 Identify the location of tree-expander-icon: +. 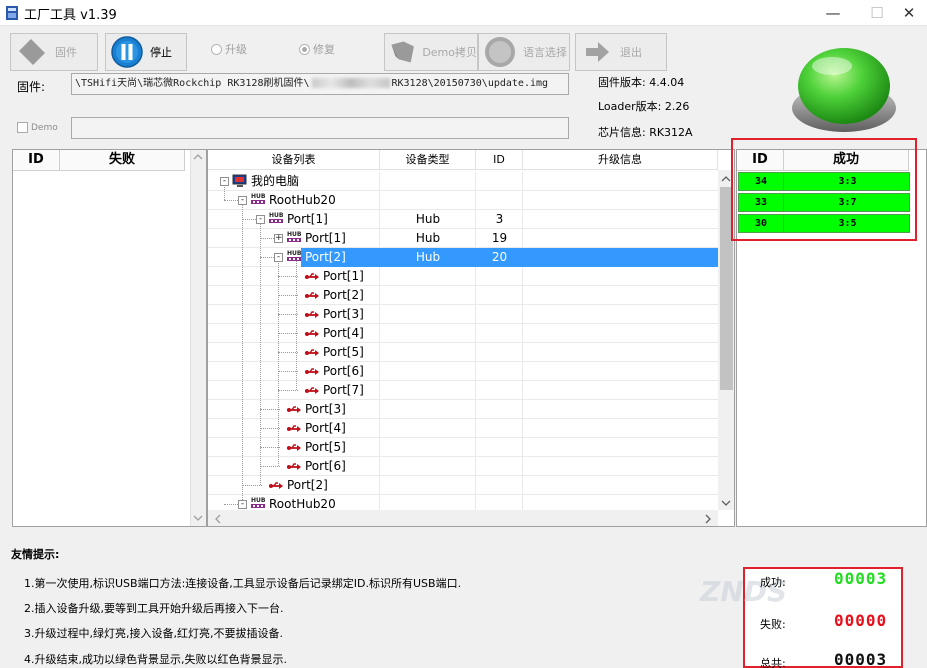
(278, 238).